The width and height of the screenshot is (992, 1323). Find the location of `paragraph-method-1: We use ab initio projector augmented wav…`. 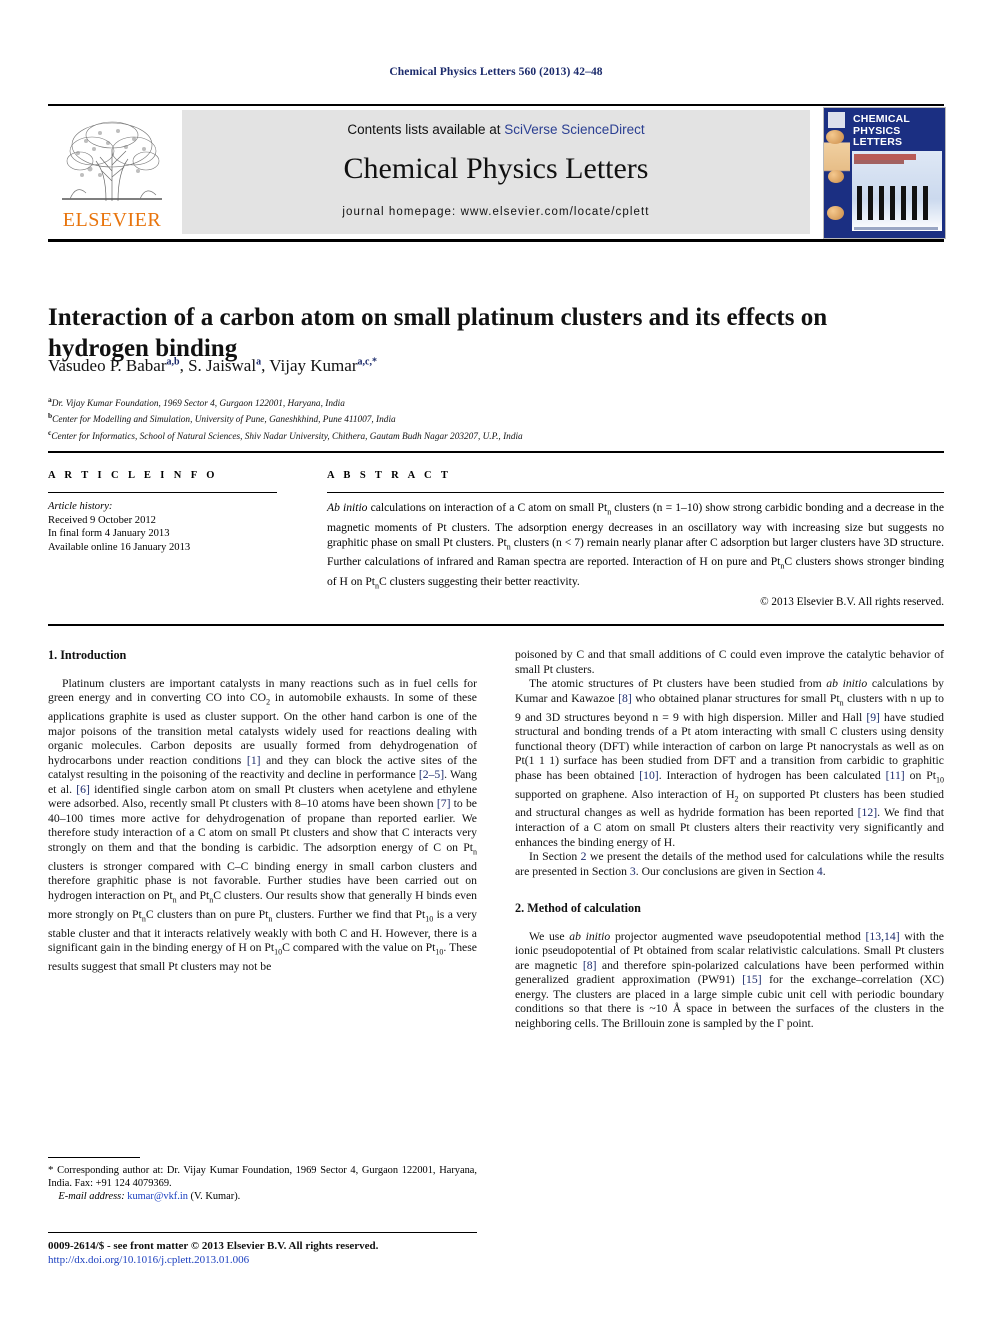

paragraph-method-1: We use ab initio projector augmented wav… is located at coordinates (729, 980).